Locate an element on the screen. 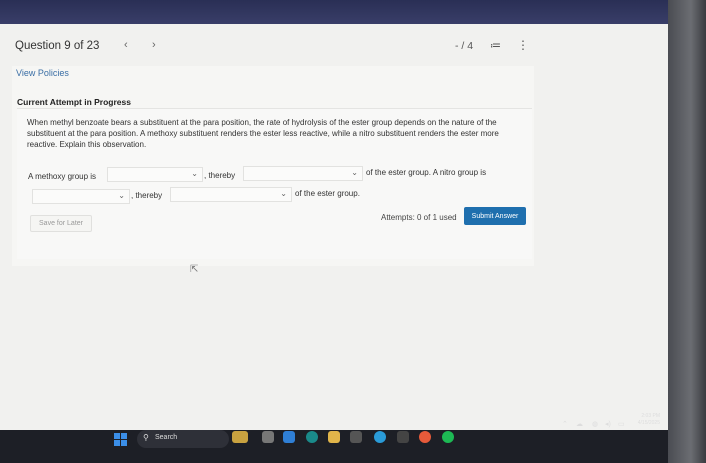 This screenshot has height=463, width=706. dropdown-4: ⌄ is located at coordinates (231, 194).